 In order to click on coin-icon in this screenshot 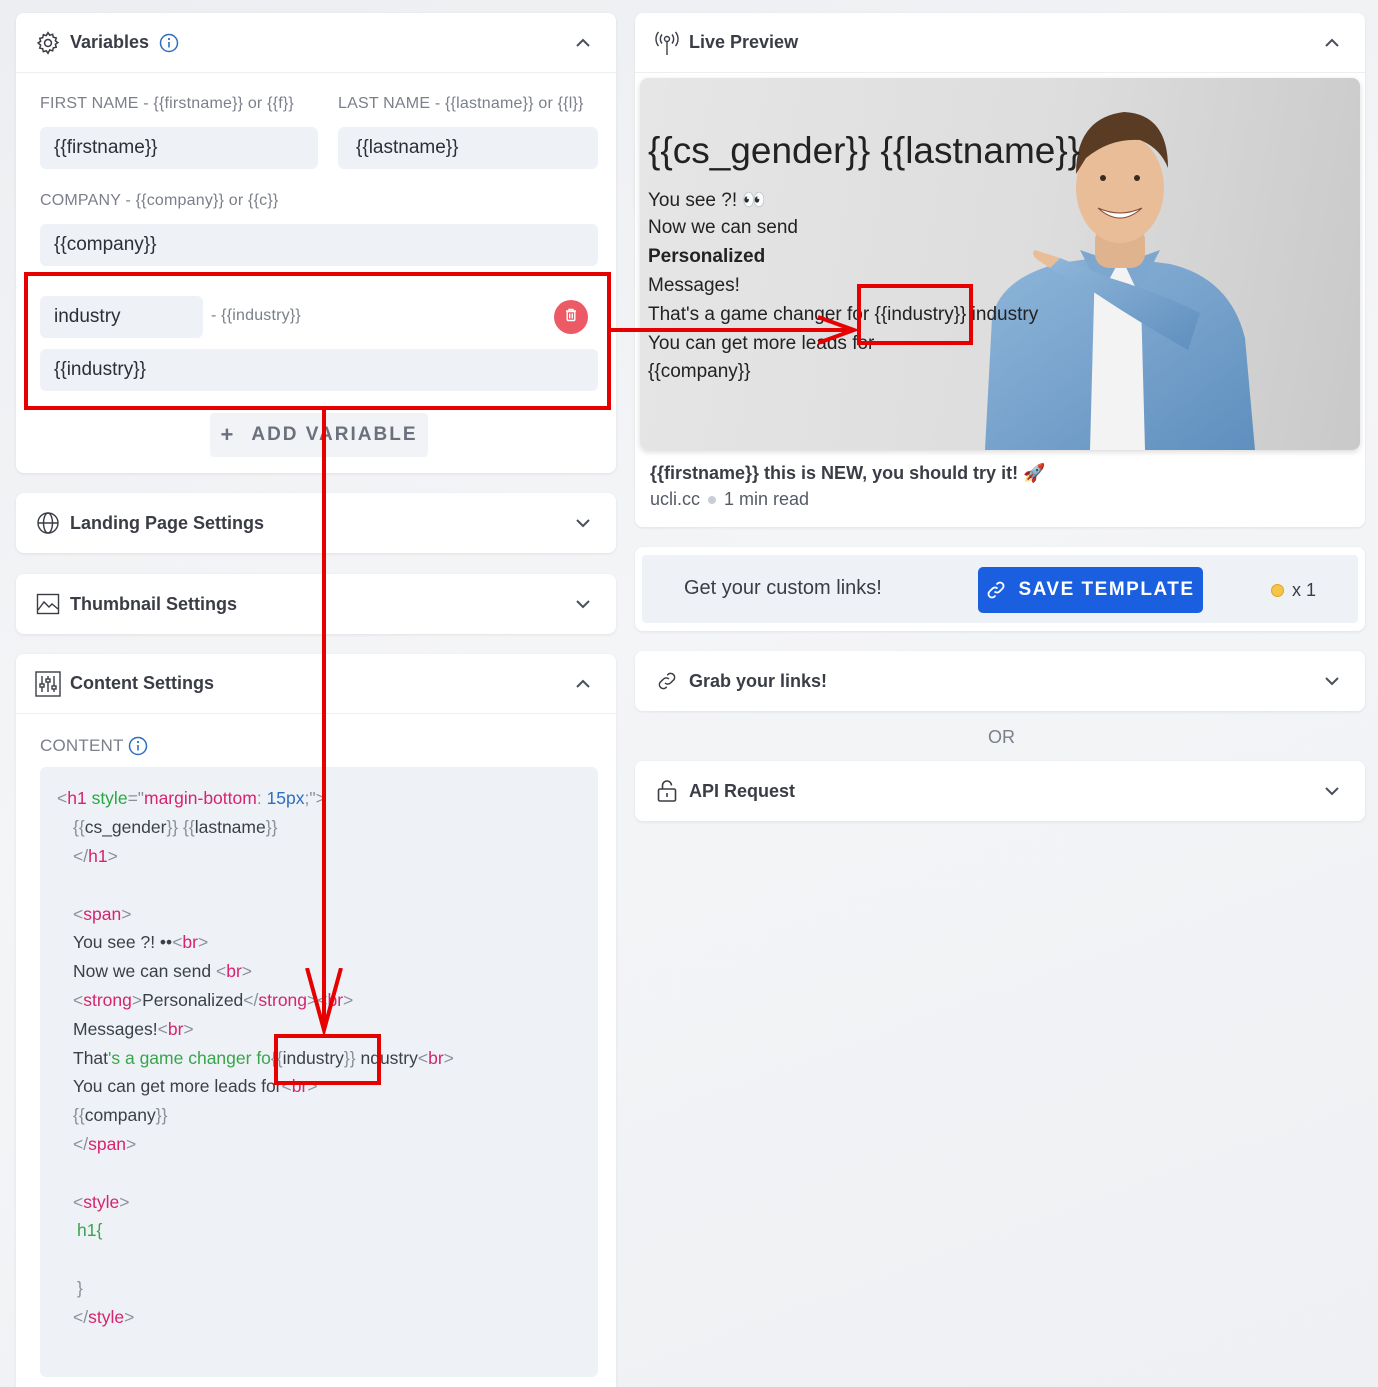, I will do `click(1277, 590)`.